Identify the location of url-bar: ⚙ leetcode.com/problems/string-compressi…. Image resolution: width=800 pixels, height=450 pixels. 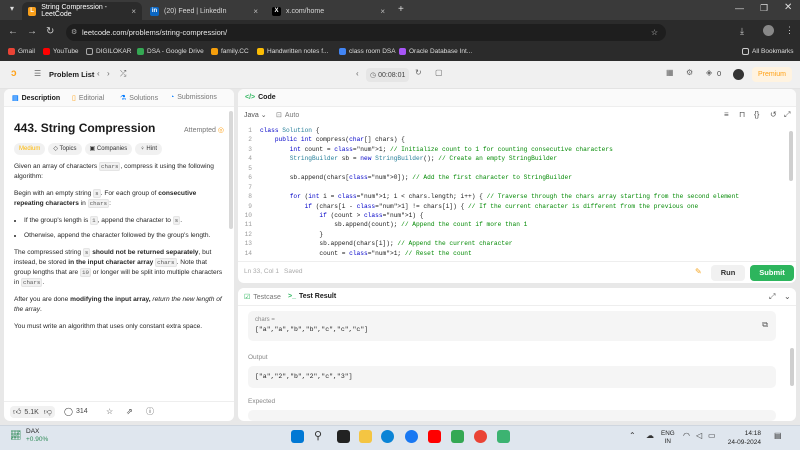
(366, 32).